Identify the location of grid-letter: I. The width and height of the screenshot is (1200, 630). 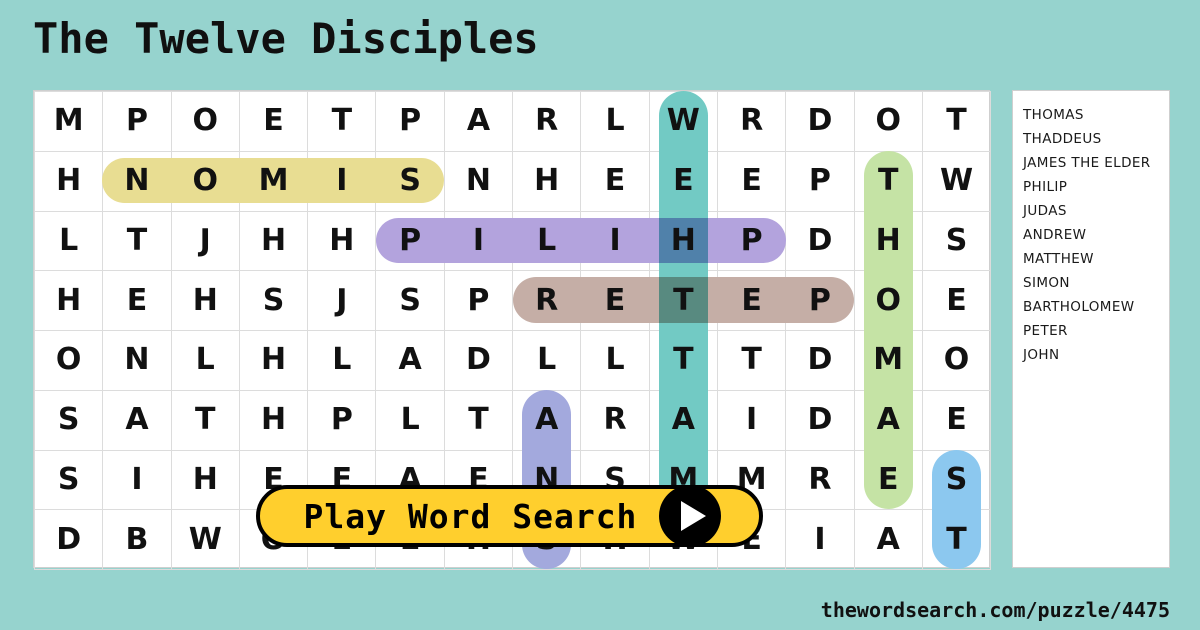
(478, 240).